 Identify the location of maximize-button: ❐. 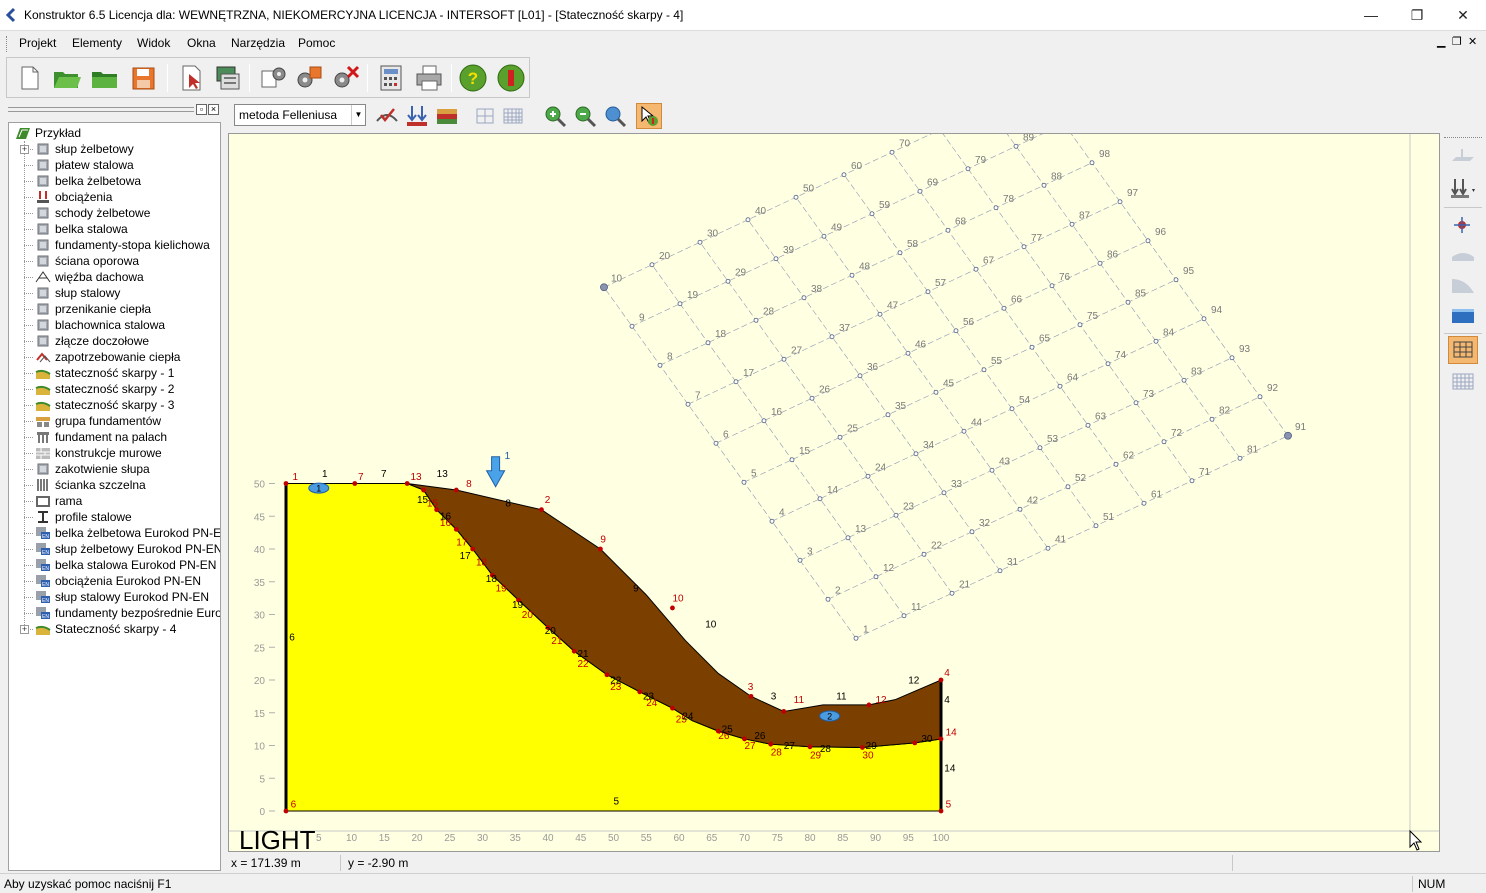
(1417, 15).